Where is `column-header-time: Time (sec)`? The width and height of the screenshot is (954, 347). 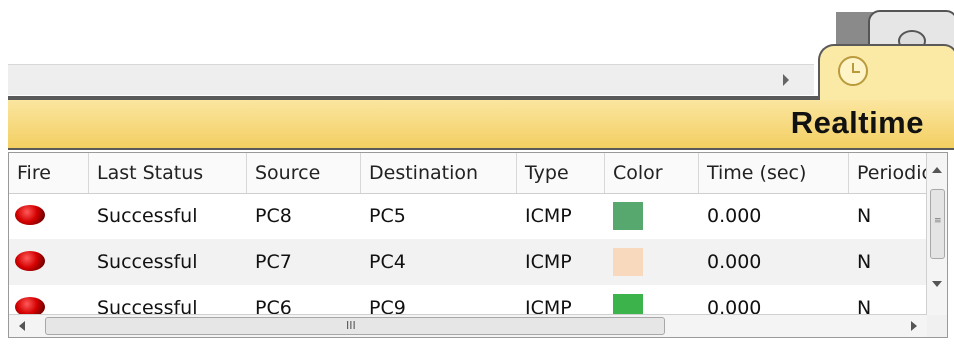 column-header-time: Time (sec) is located at coordinates (774, 173).